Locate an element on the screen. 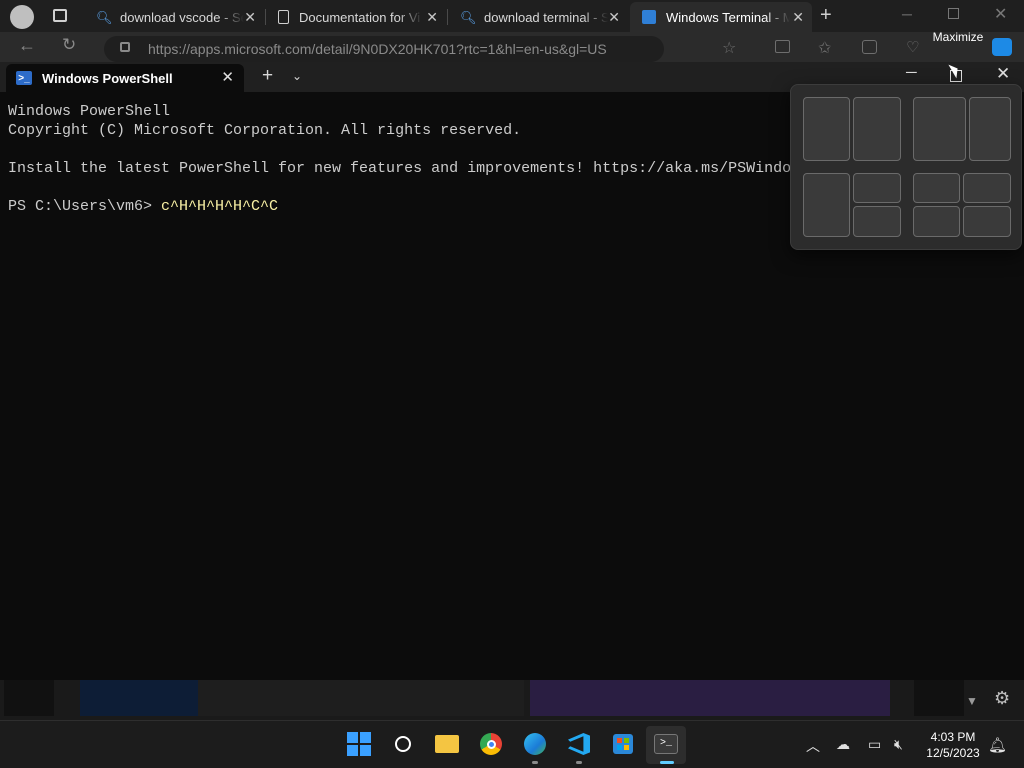 Image resolution: width=1024 pixels, height=768 pixels. tab-label: download vscode - Se is located at coordinates (182, 17).